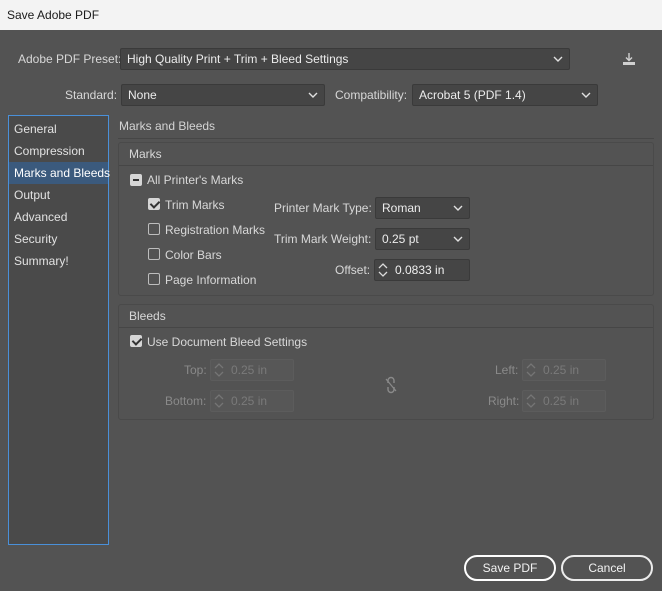 The width and height of the screenshot is (662, 591). I want to click on registration-marks-checkbox, so click(154, 229).